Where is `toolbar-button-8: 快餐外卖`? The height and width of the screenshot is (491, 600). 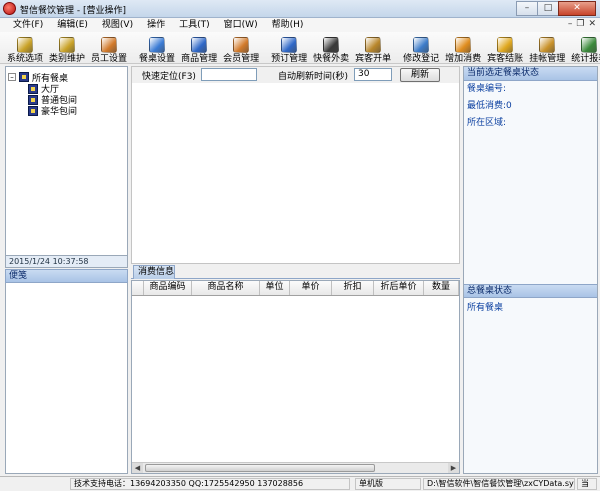
toolbar-button-8: 快餐外卖 is located at coordinates (331, 48).